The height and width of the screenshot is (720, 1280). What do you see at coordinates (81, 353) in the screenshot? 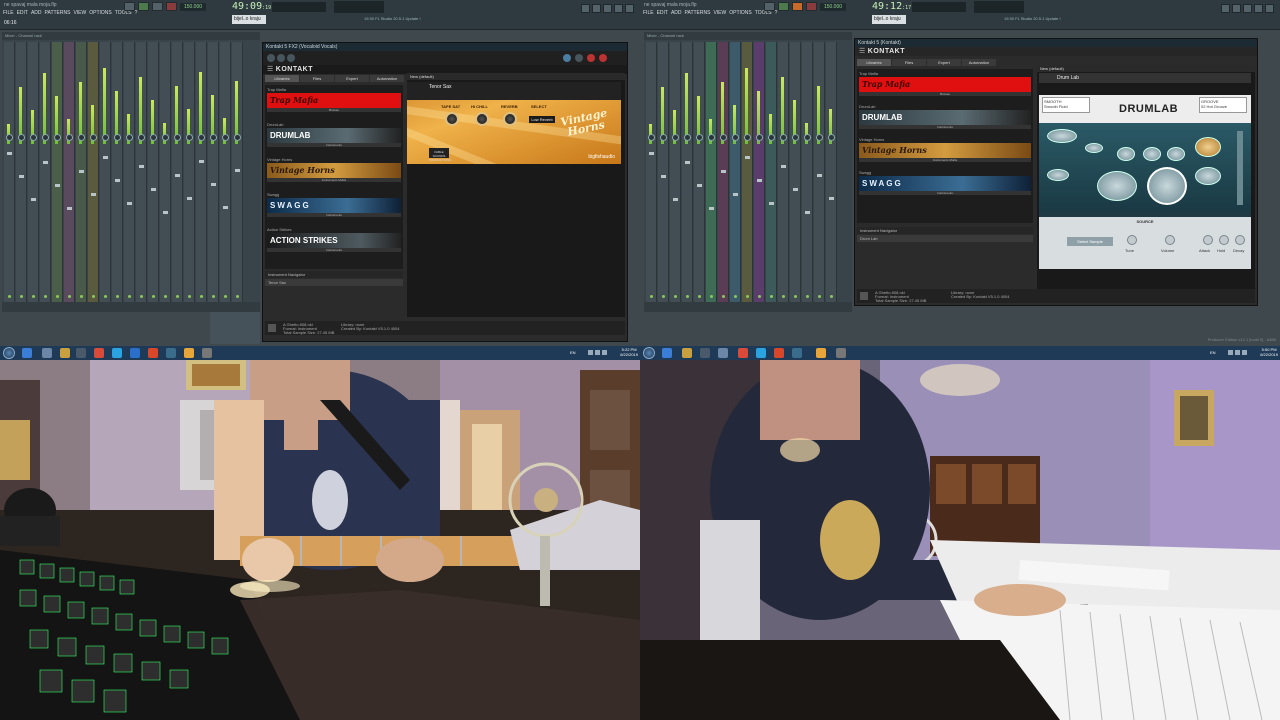
I see `steam-icon` at bounding box center [81, 353].